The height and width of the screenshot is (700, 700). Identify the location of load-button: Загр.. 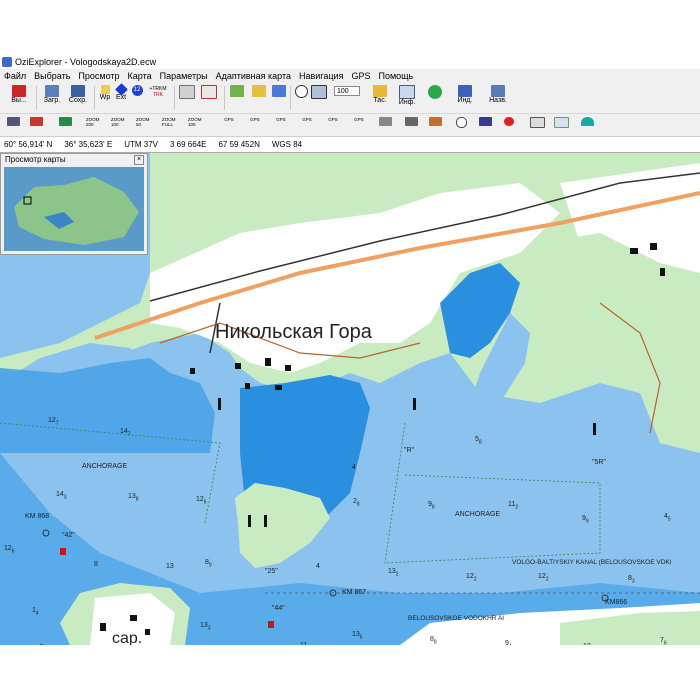
(52, 93).